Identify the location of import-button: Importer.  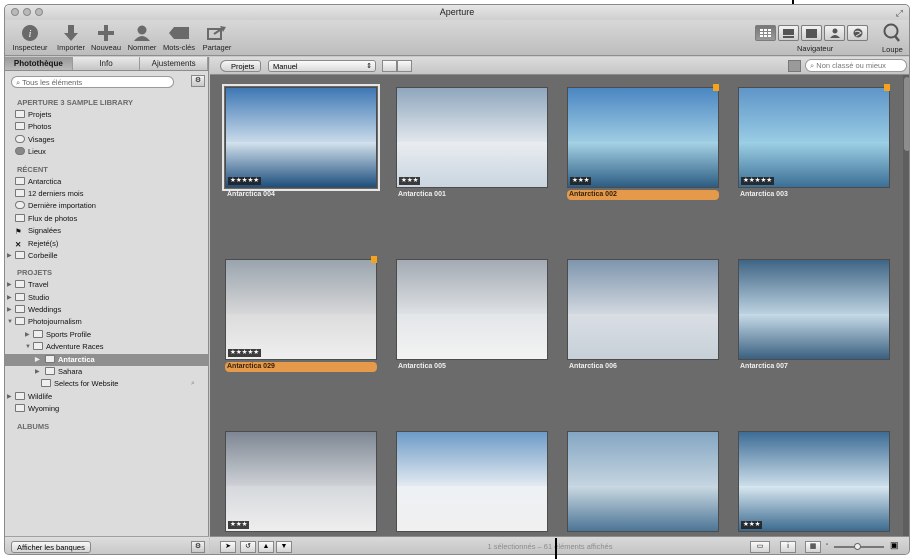
(71, 37).